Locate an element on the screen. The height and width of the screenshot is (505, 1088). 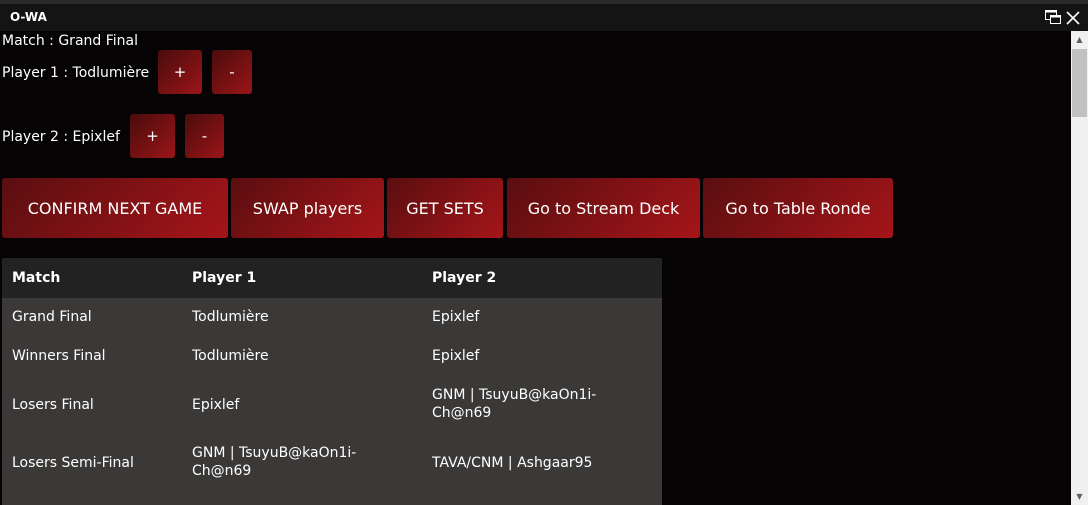
cell-match: Losers Final is located at coordinates (53, 405).